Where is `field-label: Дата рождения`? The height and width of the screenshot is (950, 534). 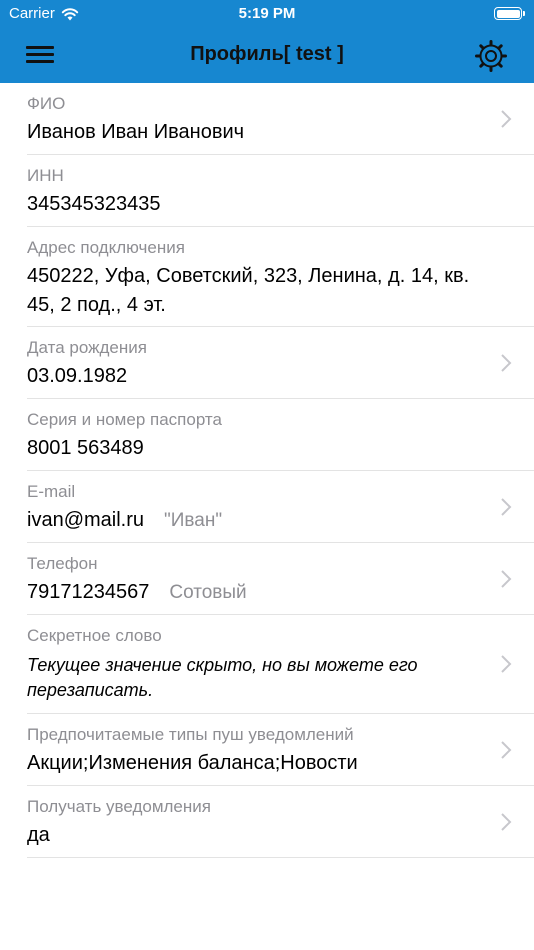 field-label: Дата рождения is located at coordinates (87, 347).